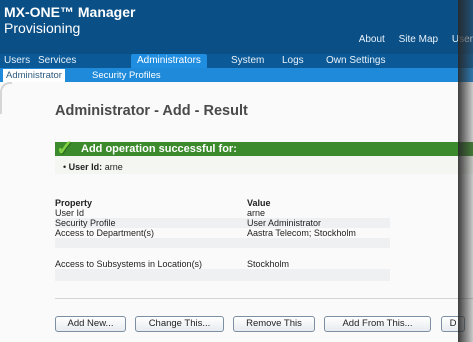 This screenshot has height=342, width=473. What do you see at coordinates (169, 61) in the screenshot?
I see `nav-administrators: Administrators` at bounding box center [169, 61].